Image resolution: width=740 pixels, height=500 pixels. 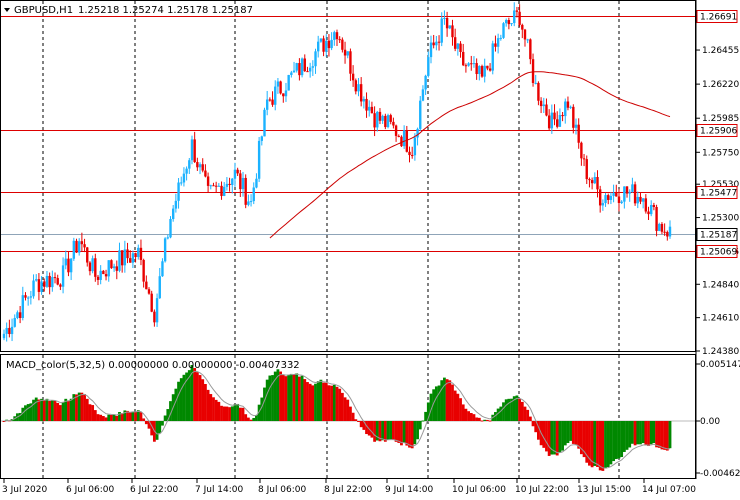 I want to click on time-label: 10 Jul 06:00, so click(x=479, y=490).